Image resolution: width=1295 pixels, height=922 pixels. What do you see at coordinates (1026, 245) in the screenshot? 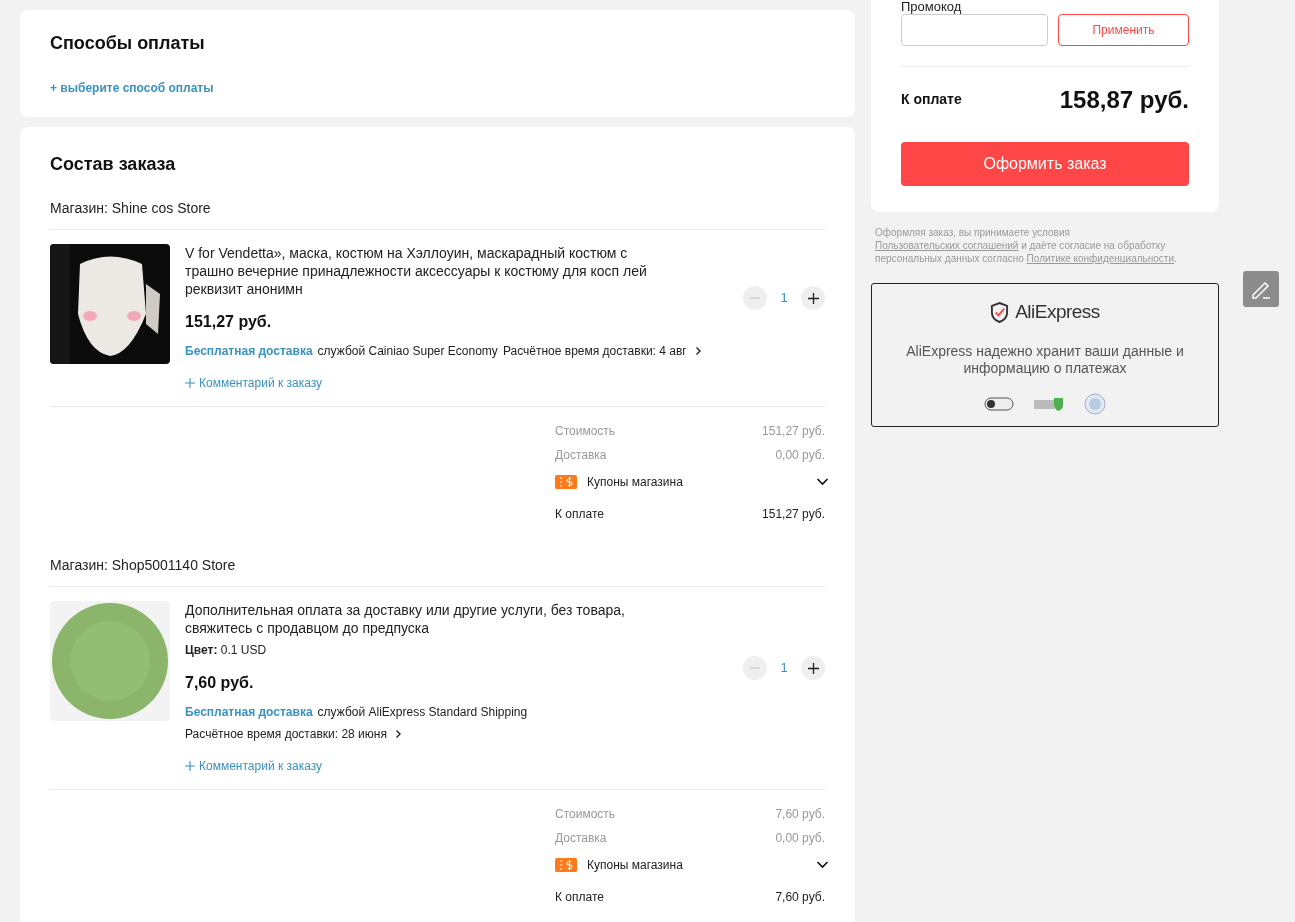
I see `terms-text: Оформляя заказ, вы принимаете условия Пользовательских соглашений и даёте согласие на обработку персональных данных согласно Политике конфиденциальности.` at bounding box center [1026, 245].